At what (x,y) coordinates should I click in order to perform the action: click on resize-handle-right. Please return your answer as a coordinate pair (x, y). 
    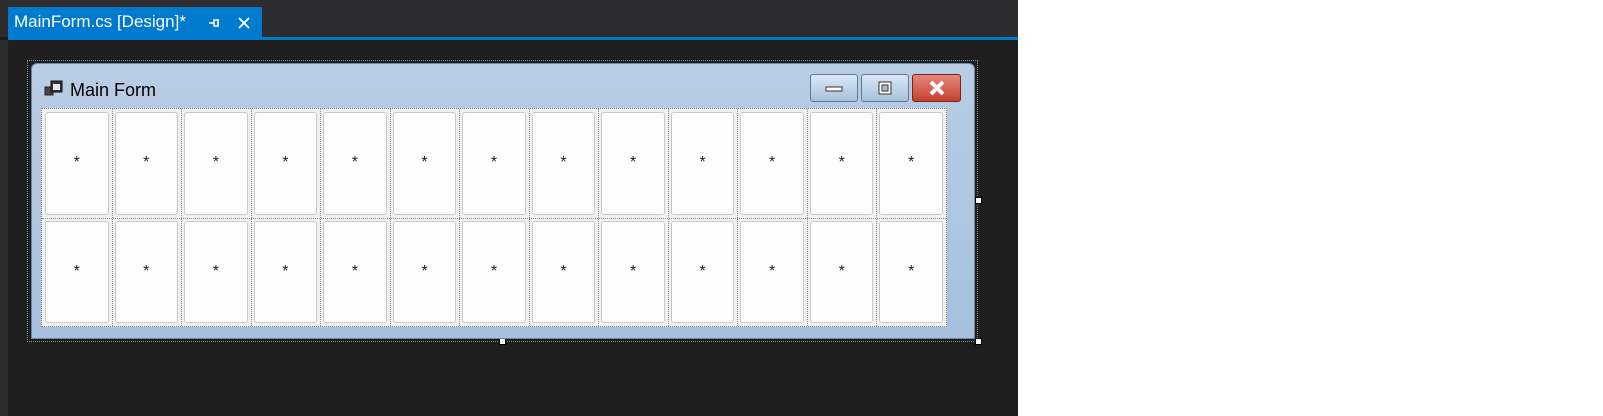
    Looking at the image, I should click on (978, 200).